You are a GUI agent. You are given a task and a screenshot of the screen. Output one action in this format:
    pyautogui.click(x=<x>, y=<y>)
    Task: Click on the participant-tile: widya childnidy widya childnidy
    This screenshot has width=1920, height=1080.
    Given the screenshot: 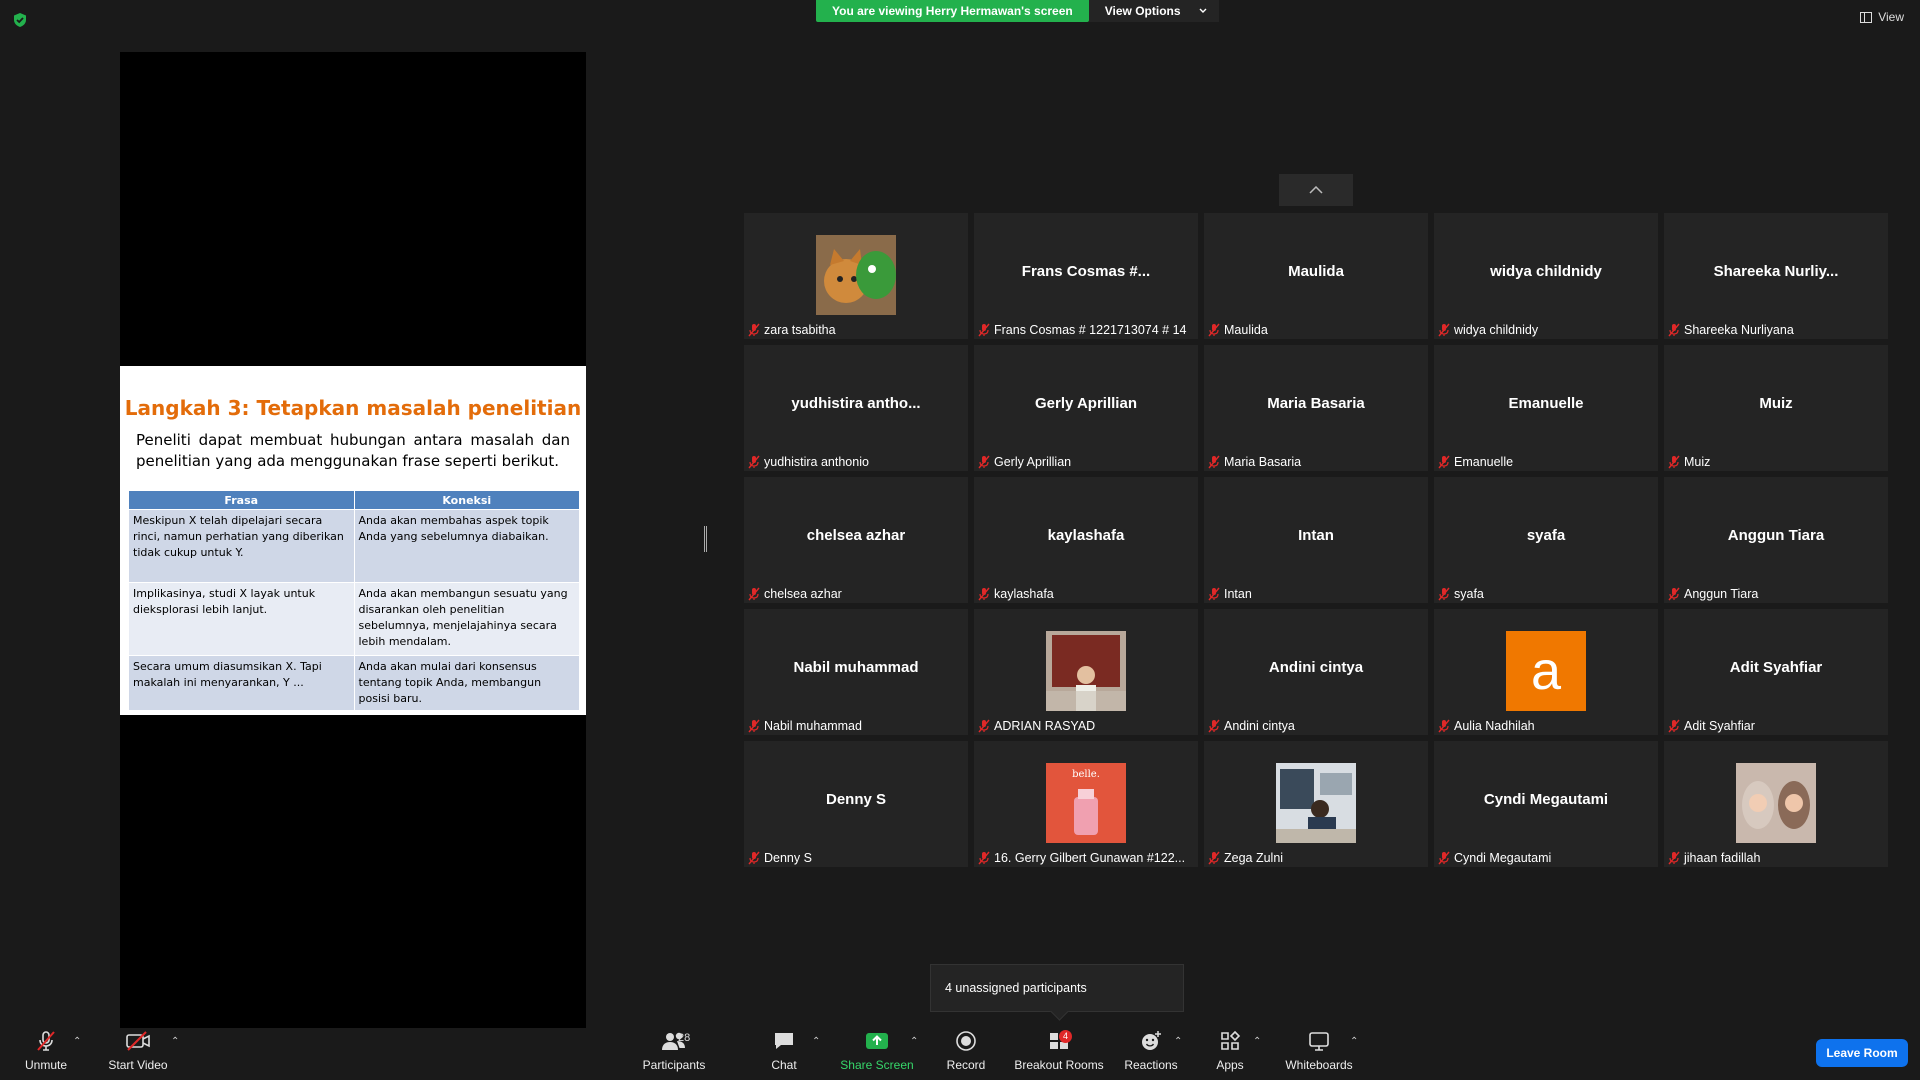 What is the action you would take?
    pyautogui.click(x=1546, y=276)
    